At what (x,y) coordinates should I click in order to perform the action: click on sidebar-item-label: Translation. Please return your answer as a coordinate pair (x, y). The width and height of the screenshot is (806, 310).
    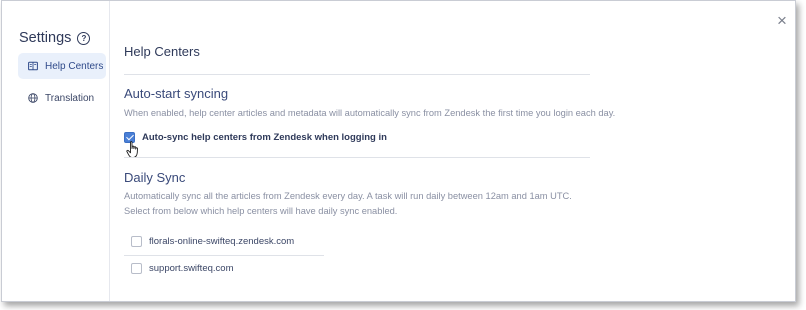
    Looking at the image, I should click on (70, 98).